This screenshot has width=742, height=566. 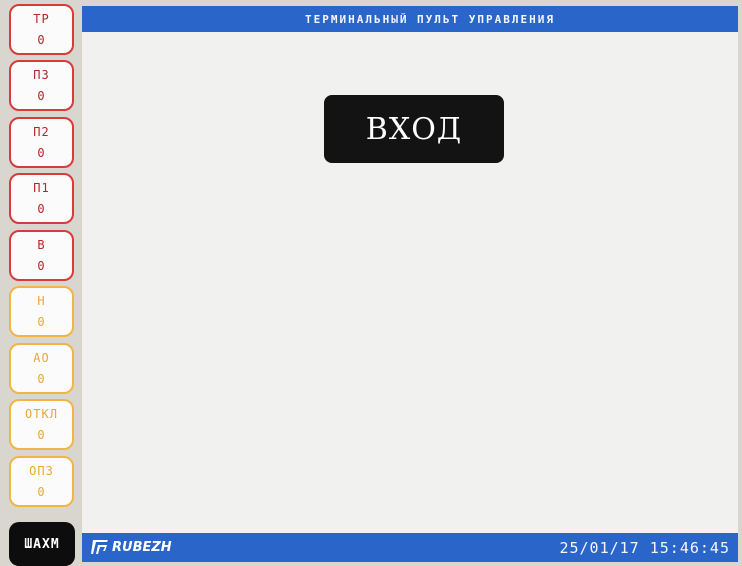 What do you see at coordinates (41, 358) in the screenshot?
I see `counter-label: АО` at bounding box center [41, 358].